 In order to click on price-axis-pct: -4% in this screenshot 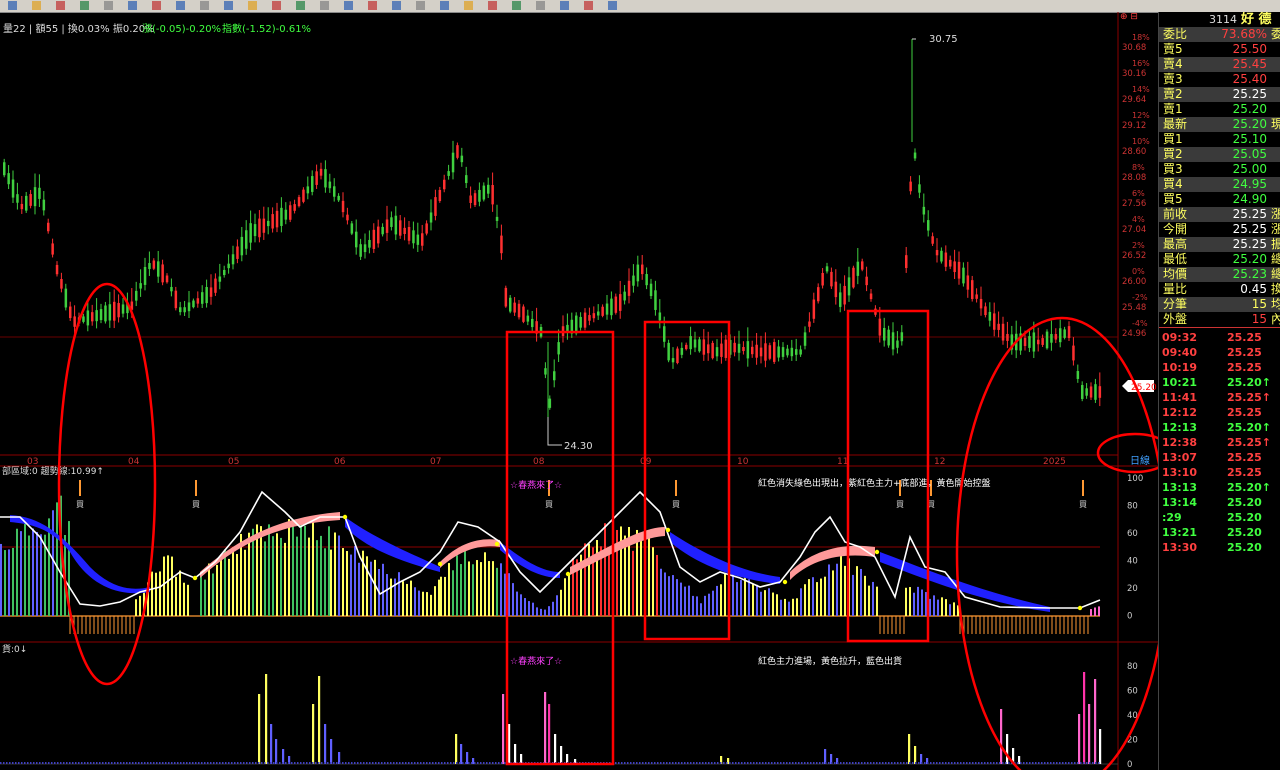, I will do `click(1140, 323)`.